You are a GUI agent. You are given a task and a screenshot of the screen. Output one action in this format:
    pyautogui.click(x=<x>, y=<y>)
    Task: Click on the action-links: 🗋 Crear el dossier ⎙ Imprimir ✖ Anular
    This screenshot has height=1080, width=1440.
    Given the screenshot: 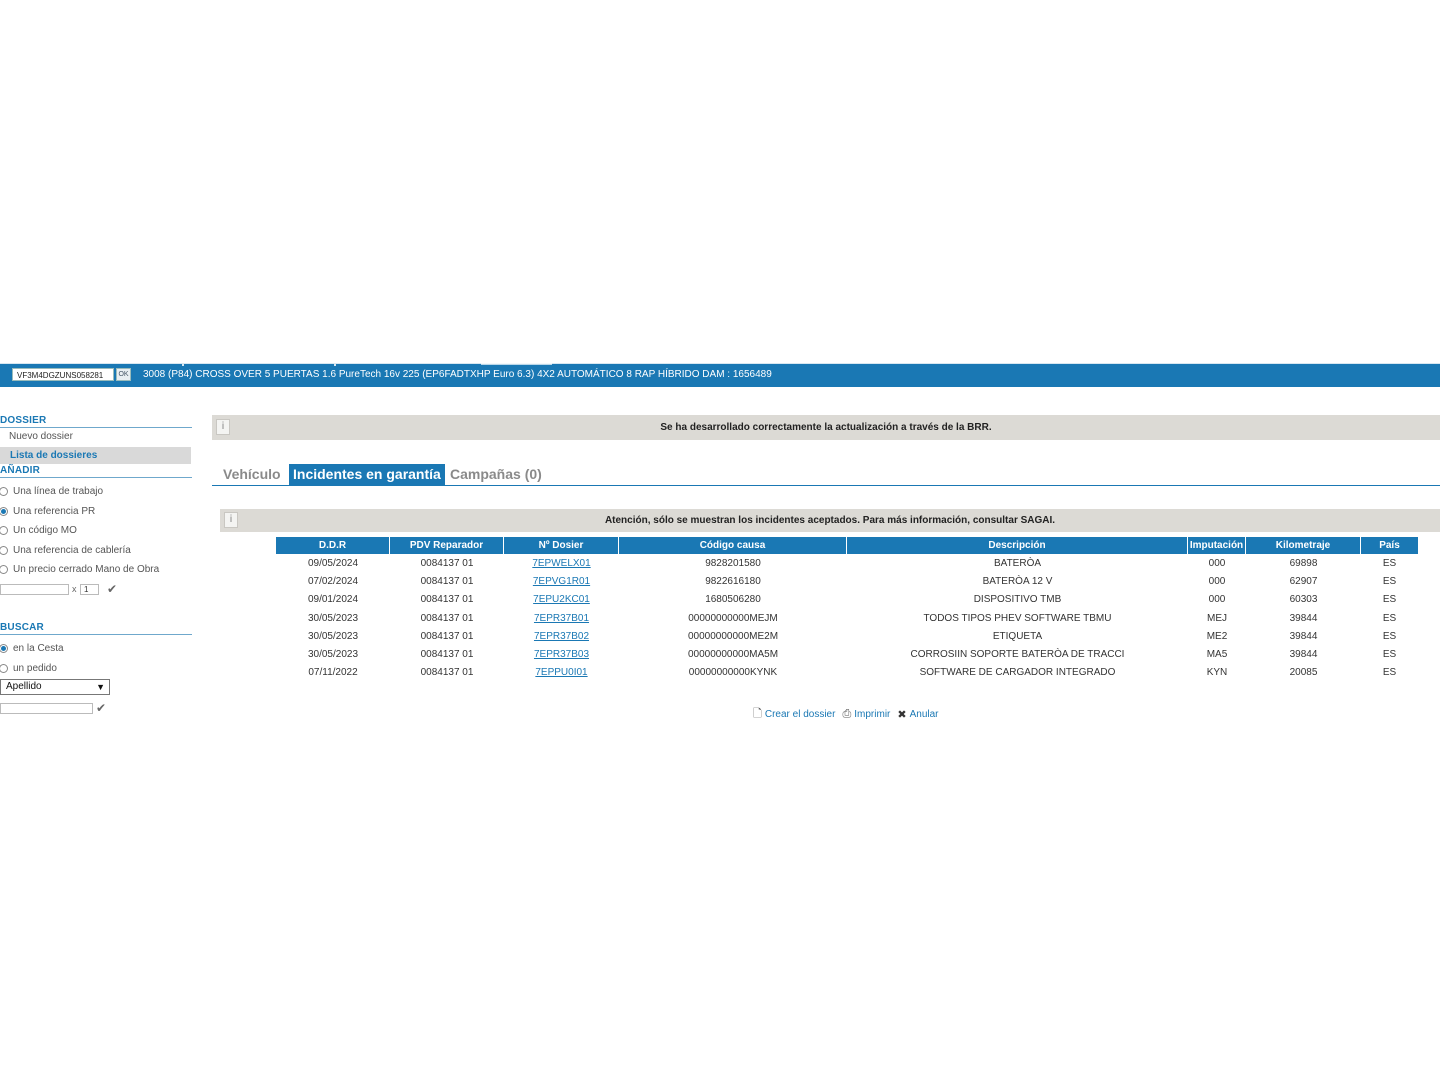 What is the action you would take?
    pyautogui.click(x=849, y=714)
    